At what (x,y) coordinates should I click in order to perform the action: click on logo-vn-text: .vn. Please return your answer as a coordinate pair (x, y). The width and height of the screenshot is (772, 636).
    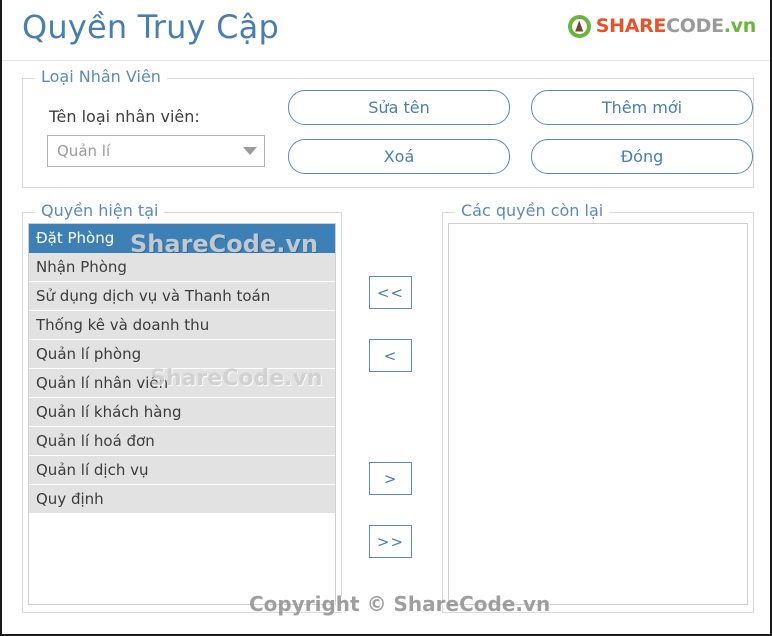
    Looking at the image, I should click on (740, 25).